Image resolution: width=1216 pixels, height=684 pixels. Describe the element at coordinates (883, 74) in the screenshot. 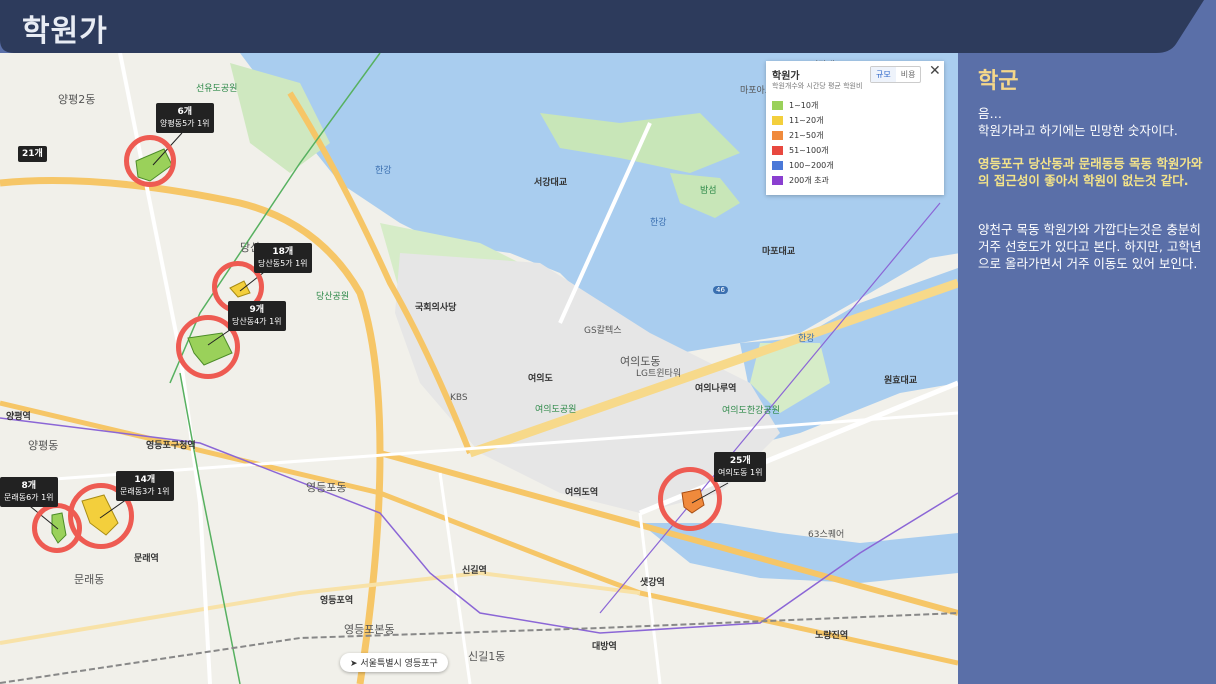

I see `tab-size: 규모` at that location.